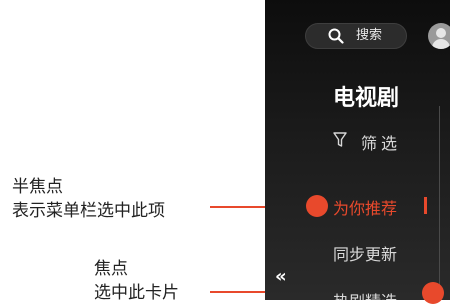 This screenshot has height=304, width=450. I want to click on sidebar-item-hot-picks: 热剧精选, so click(365, 294).